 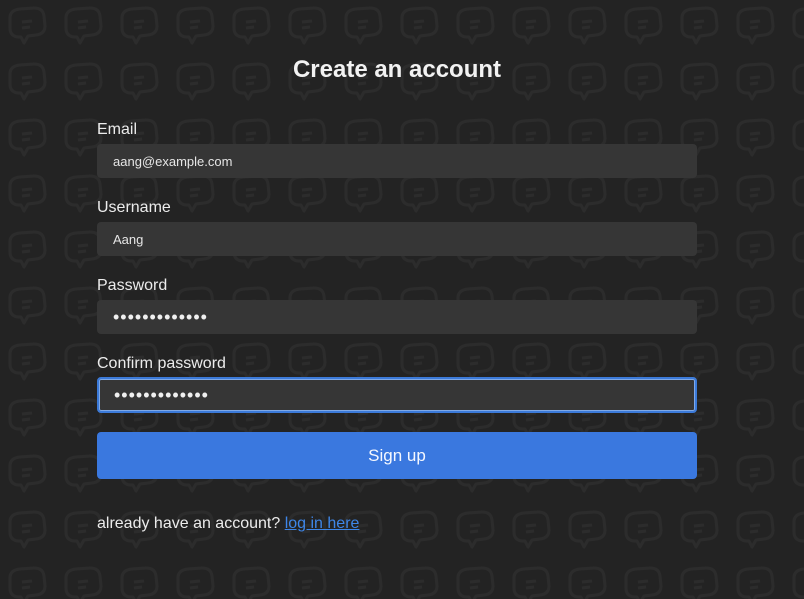 What do you see at coordinates (397, 455) in the screenshot?
I see `sign-up-button: Sign up` at bounding box center [397, 455].